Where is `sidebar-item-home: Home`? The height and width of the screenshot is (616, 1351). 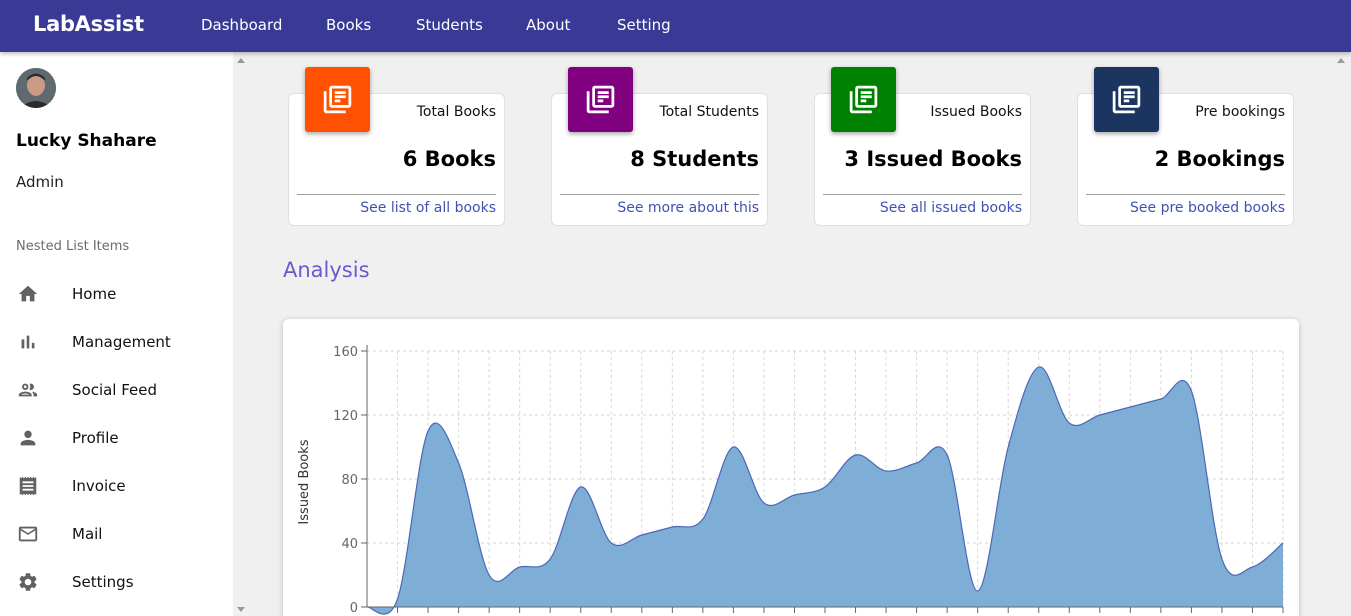 sidebar-item-home: Home is located at coordinates (116, 294).